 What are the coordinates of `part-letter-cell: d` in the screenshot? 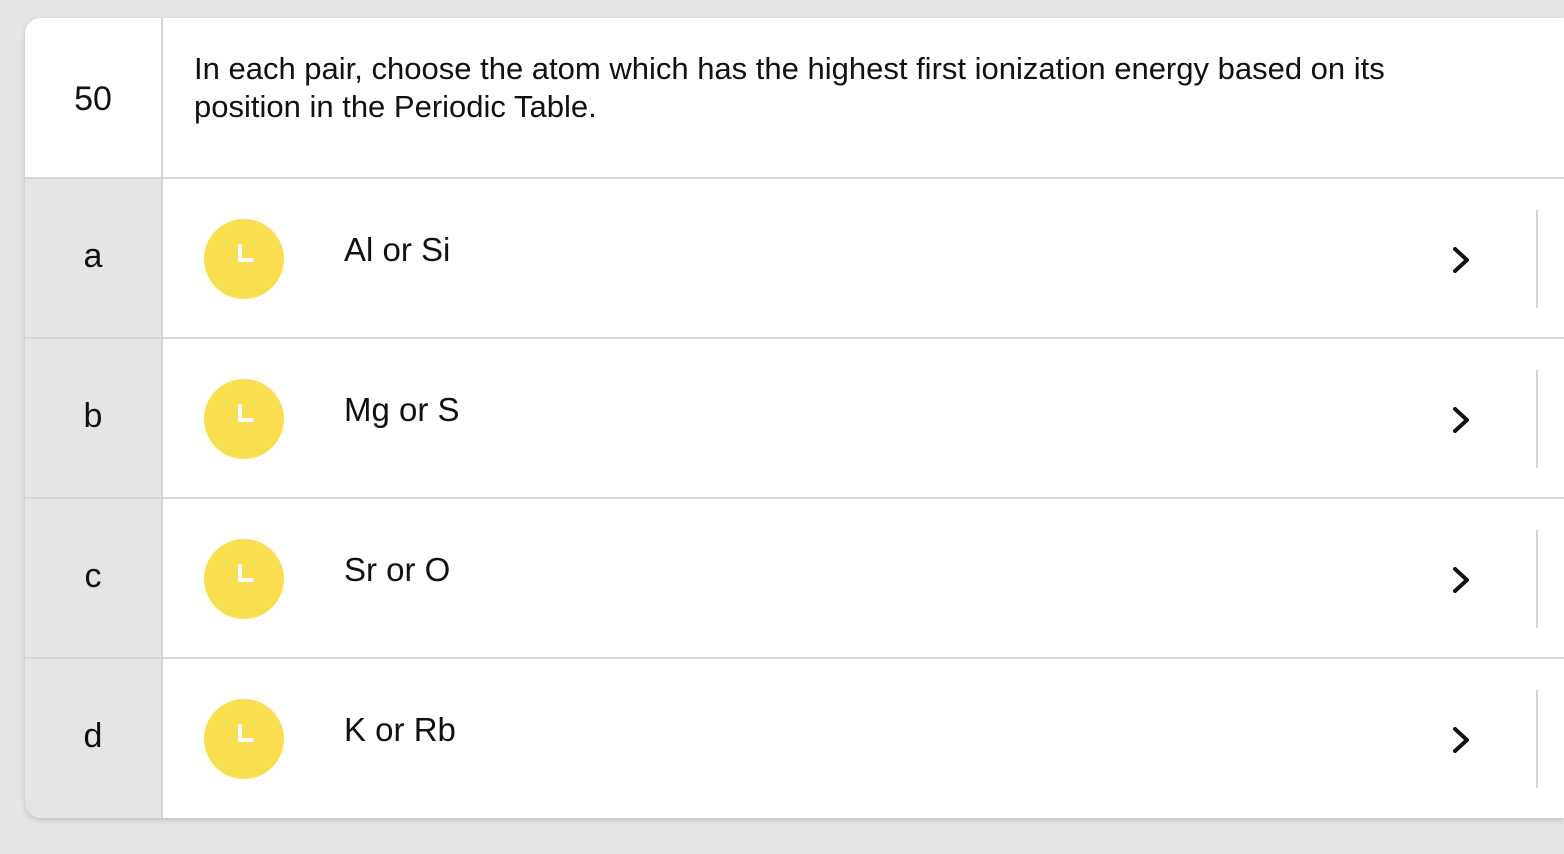 It's located at (94, 738).